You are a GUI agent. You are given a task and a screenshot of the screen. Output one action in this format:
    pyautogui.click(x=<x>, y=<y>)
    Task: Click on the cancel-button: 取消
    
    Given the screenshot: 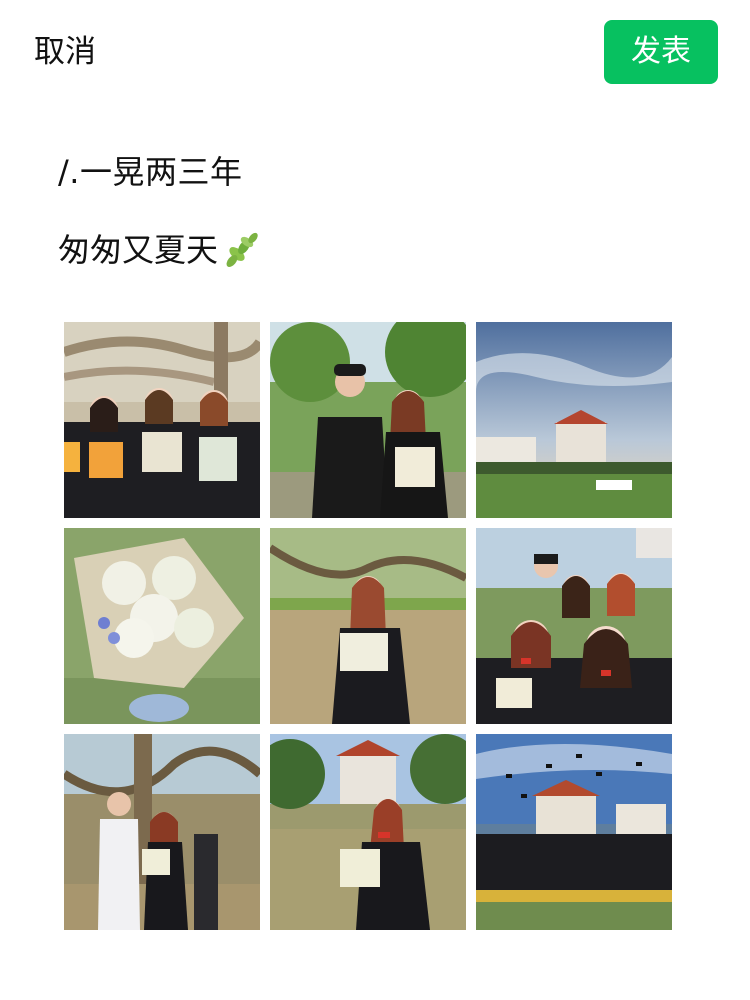 What is the action you would take?
    pyautogui.click(x=65, y=52)
    